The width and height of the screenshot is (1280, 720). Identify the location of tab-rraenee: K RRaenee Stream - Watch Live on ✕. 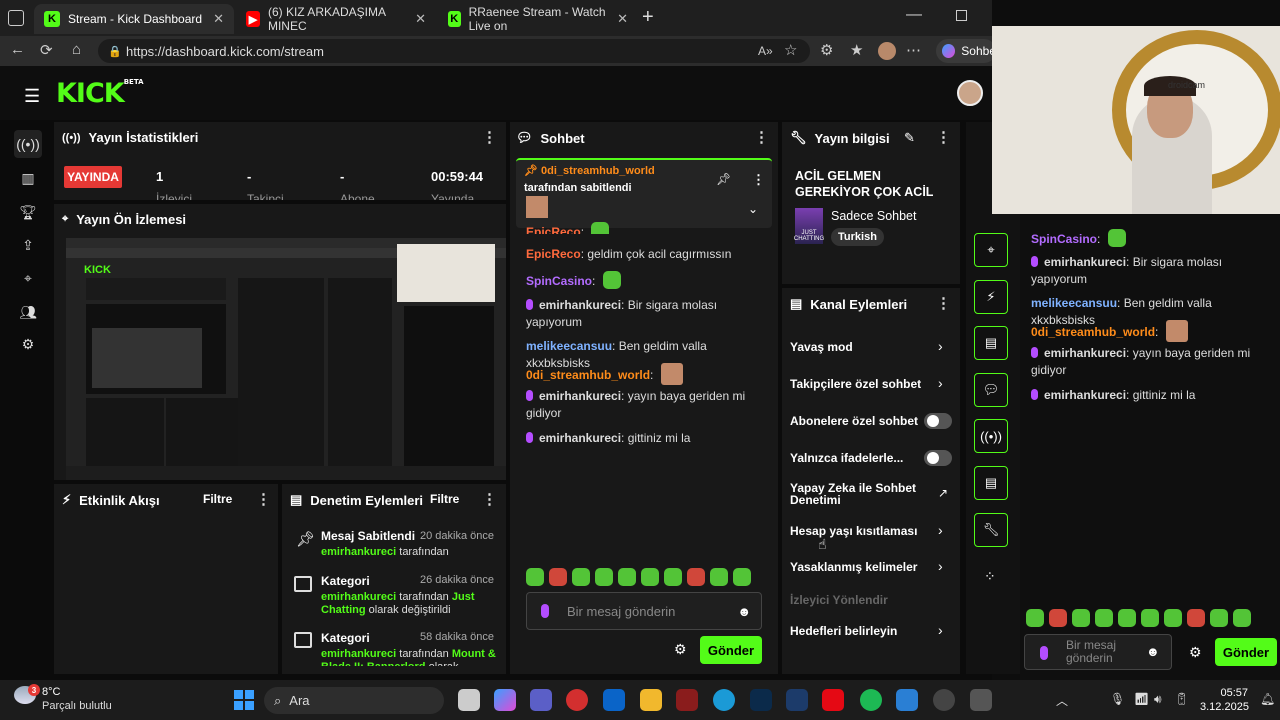
(538, 19).